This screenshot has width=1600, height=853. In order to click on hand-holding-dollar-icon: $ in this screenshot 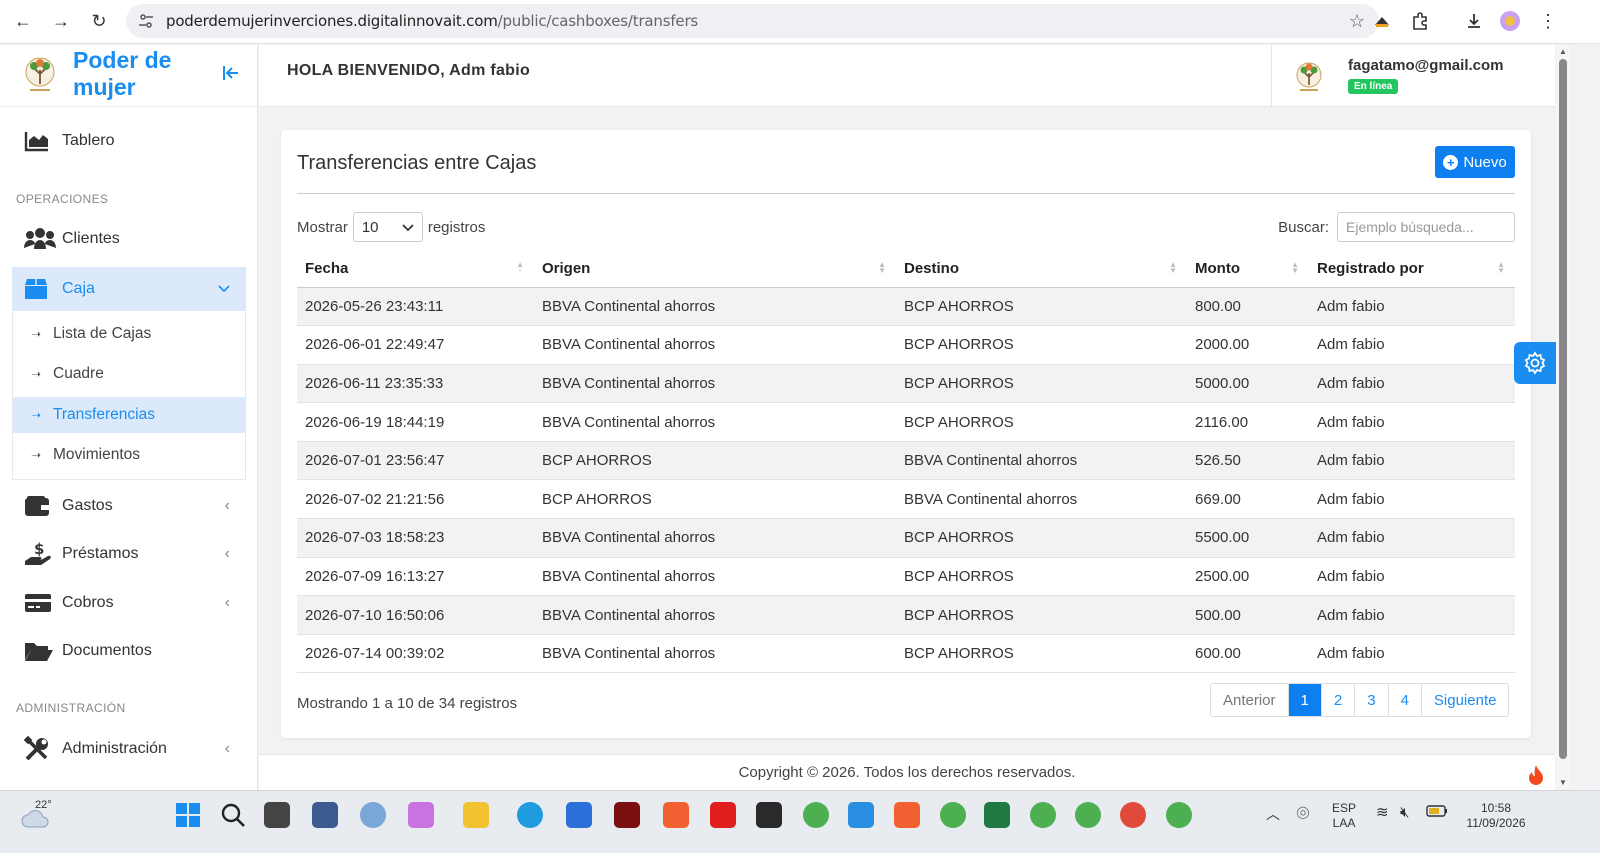, I will do `click(40, 554)`.